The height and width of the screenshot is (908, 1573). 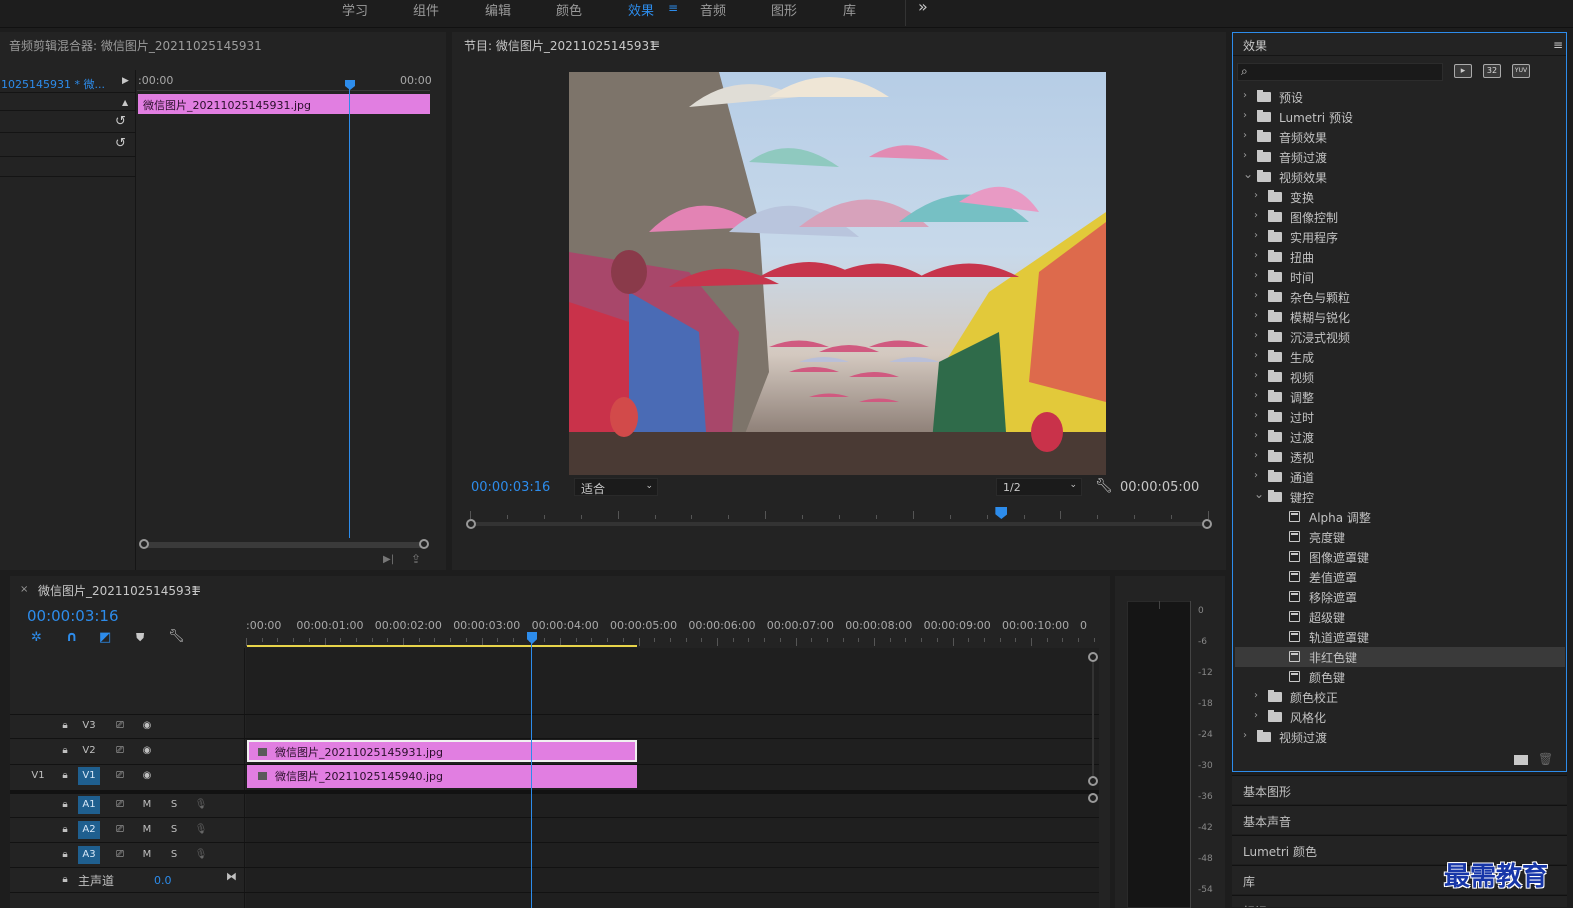 What do you see at coordinates (1400, 457) in the screenshot?
I see `effects-tree-item: › 透视` at bounding box center [1400, 457].